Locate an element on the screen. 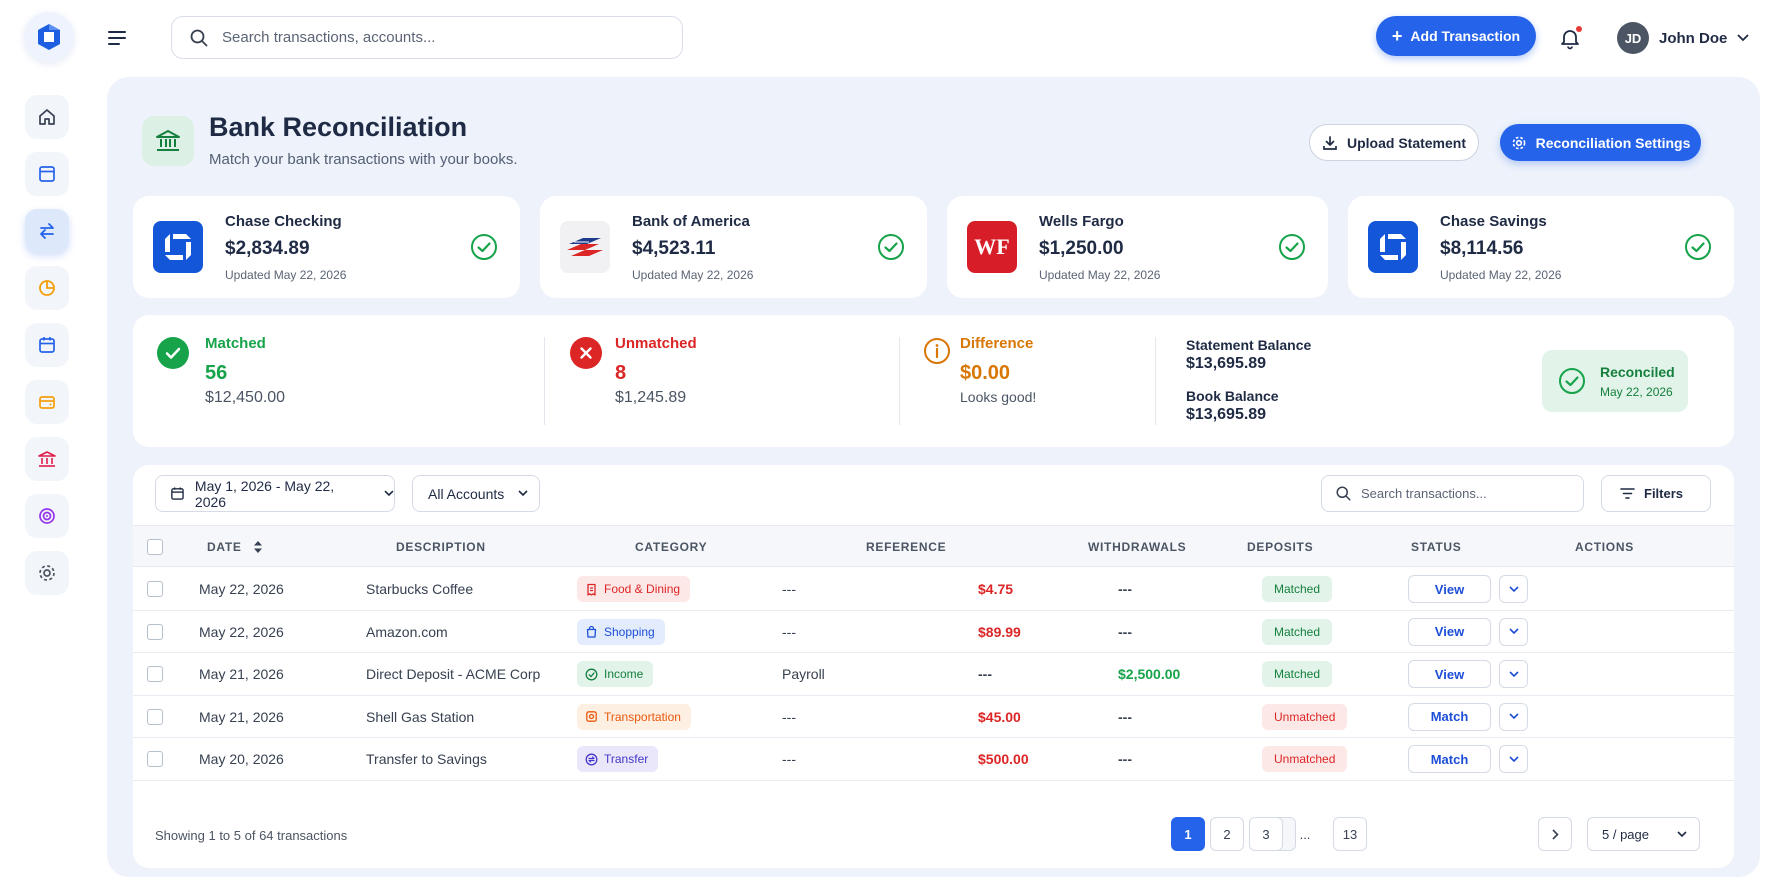 Image resolution: width=1774 pixels, height=887 pixels. column-date: DATE is located at coordinates (234, 547).